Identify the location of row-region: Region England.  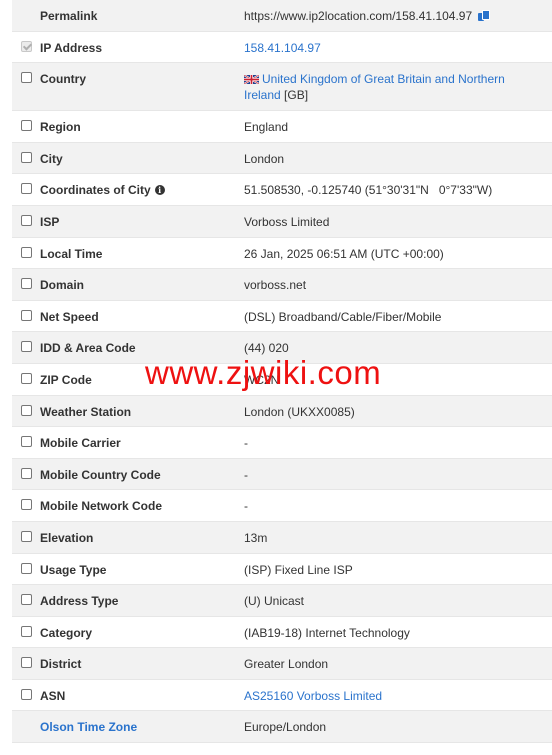
(282, 127).